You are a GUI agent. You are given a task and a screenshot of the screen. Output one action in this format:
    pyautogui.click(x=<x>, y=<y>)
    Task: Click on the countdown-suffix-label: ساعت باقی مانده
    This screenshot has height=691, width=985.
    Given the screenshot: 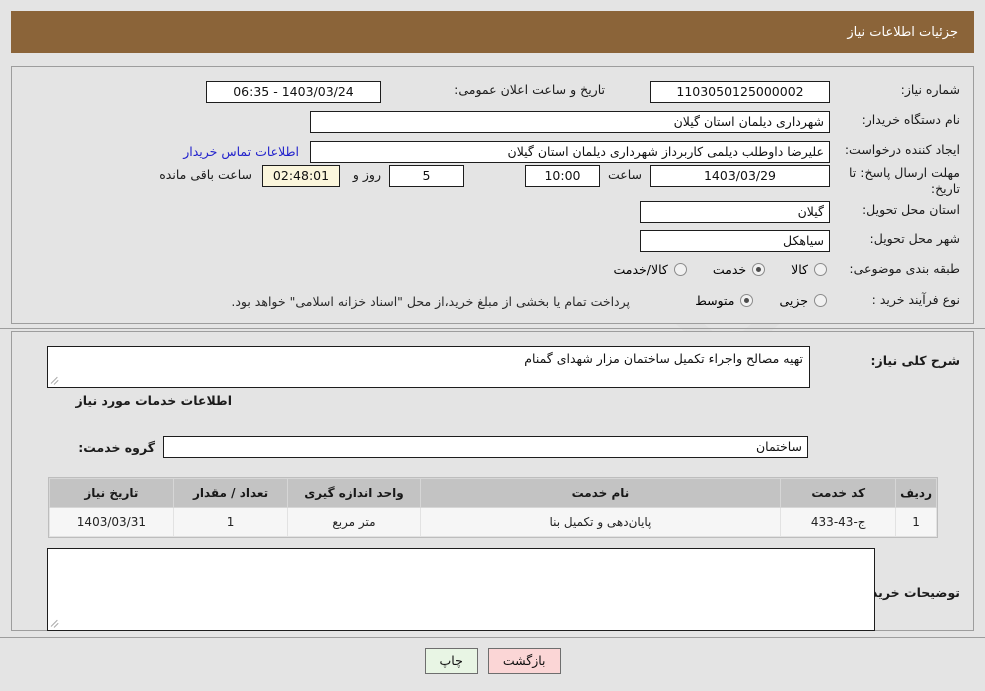 What is the action you would take?
    pyautogui.click(x=205, y=174)
    